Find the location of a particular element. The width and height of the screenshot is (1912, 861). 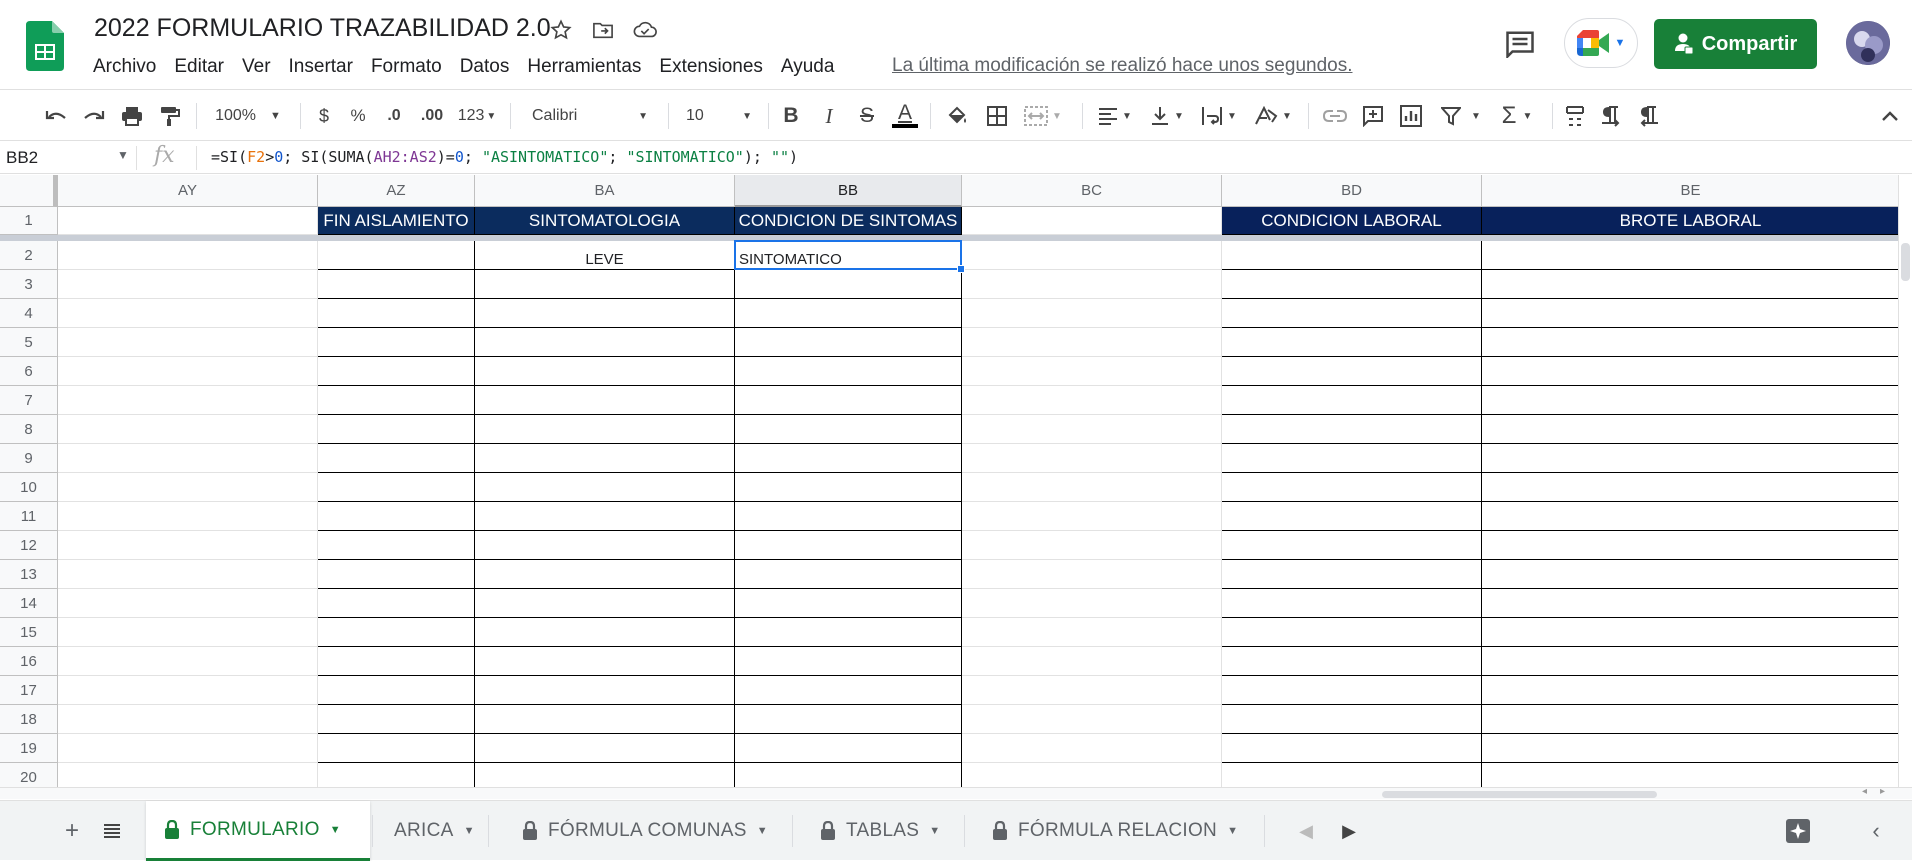

column-header-bb: BB is located at coordinates (848, 191).